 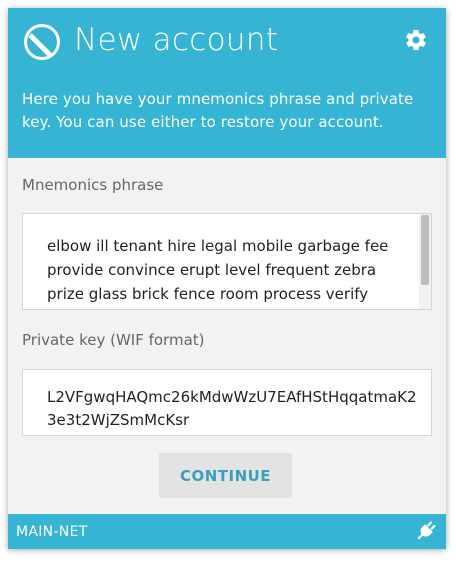 I want to click on mnemonic-label: Mnemonics phrase, so click(x=93, y=185).